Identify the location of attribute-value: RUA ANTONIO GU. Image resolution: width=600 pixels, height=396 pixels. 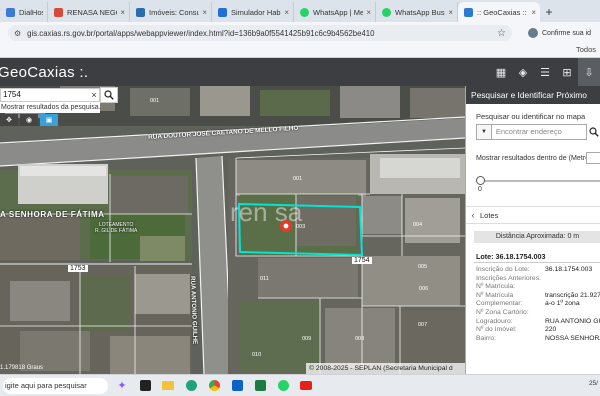
(572, 321).